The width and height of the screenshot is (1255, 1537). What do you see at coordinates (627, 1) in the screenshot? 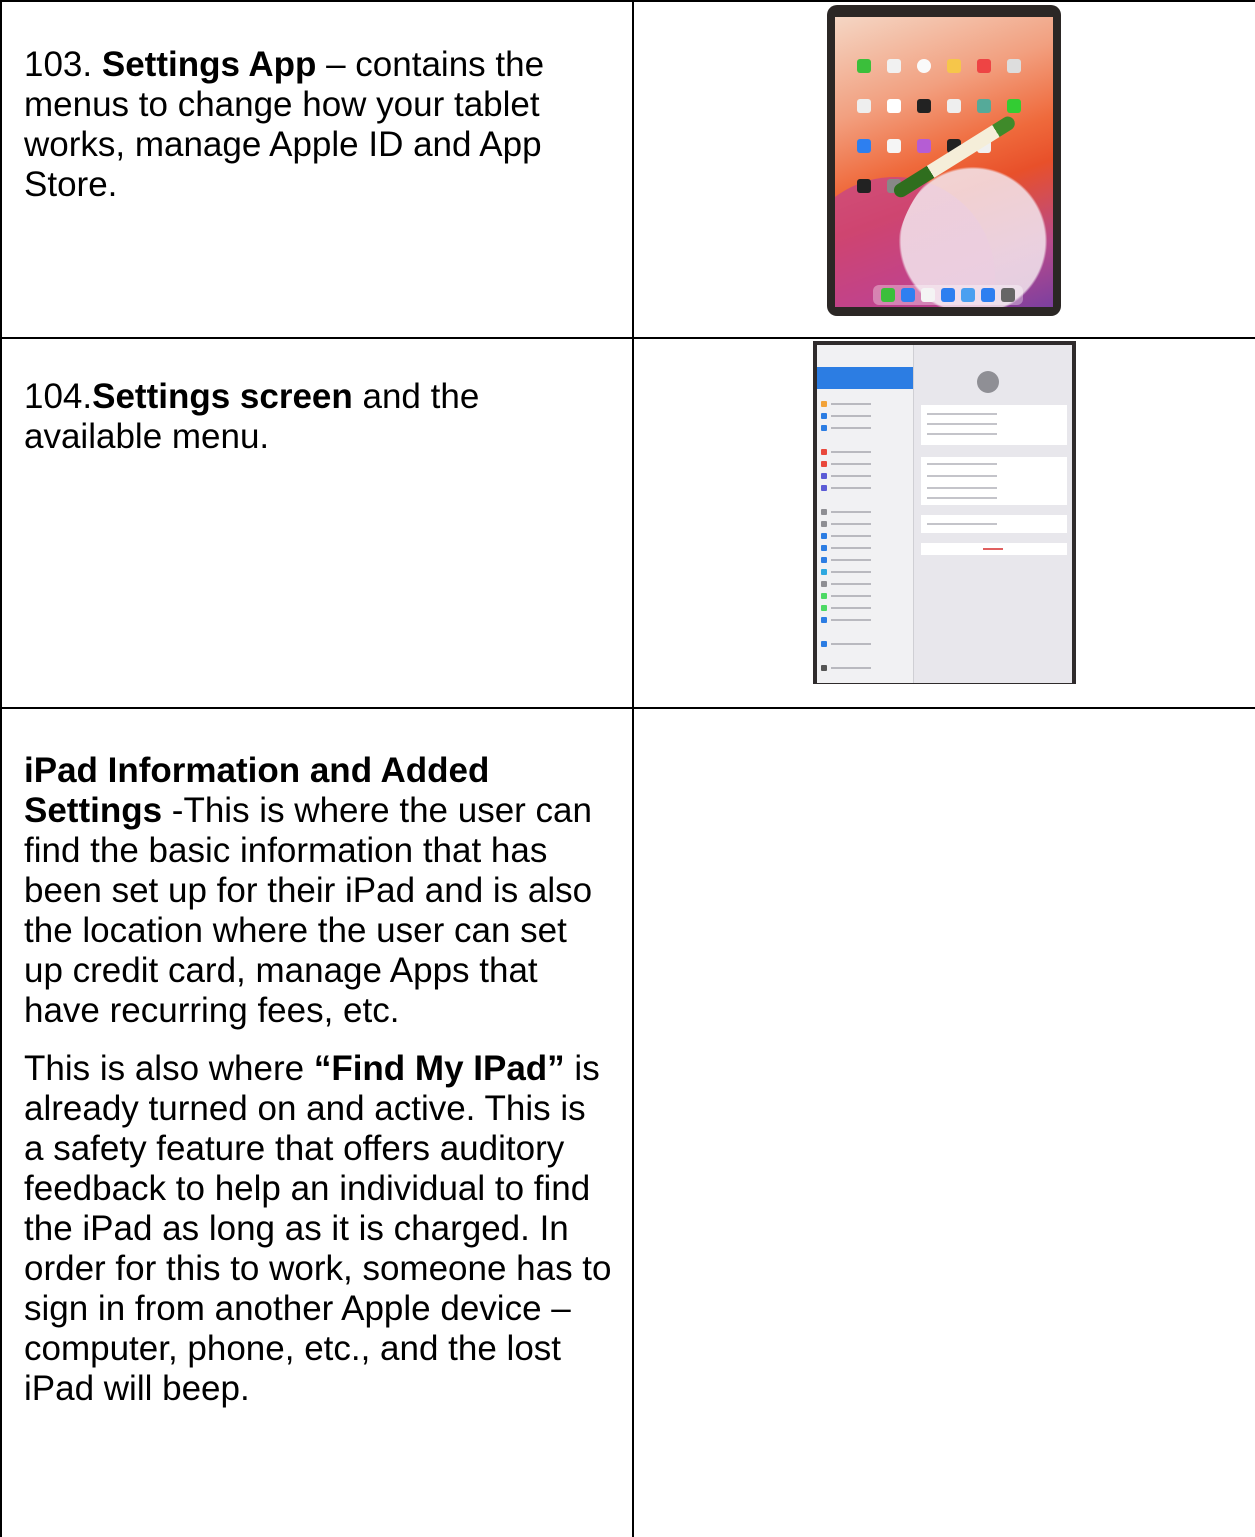
I see `table-top-border` at bounding box center [627, 1].